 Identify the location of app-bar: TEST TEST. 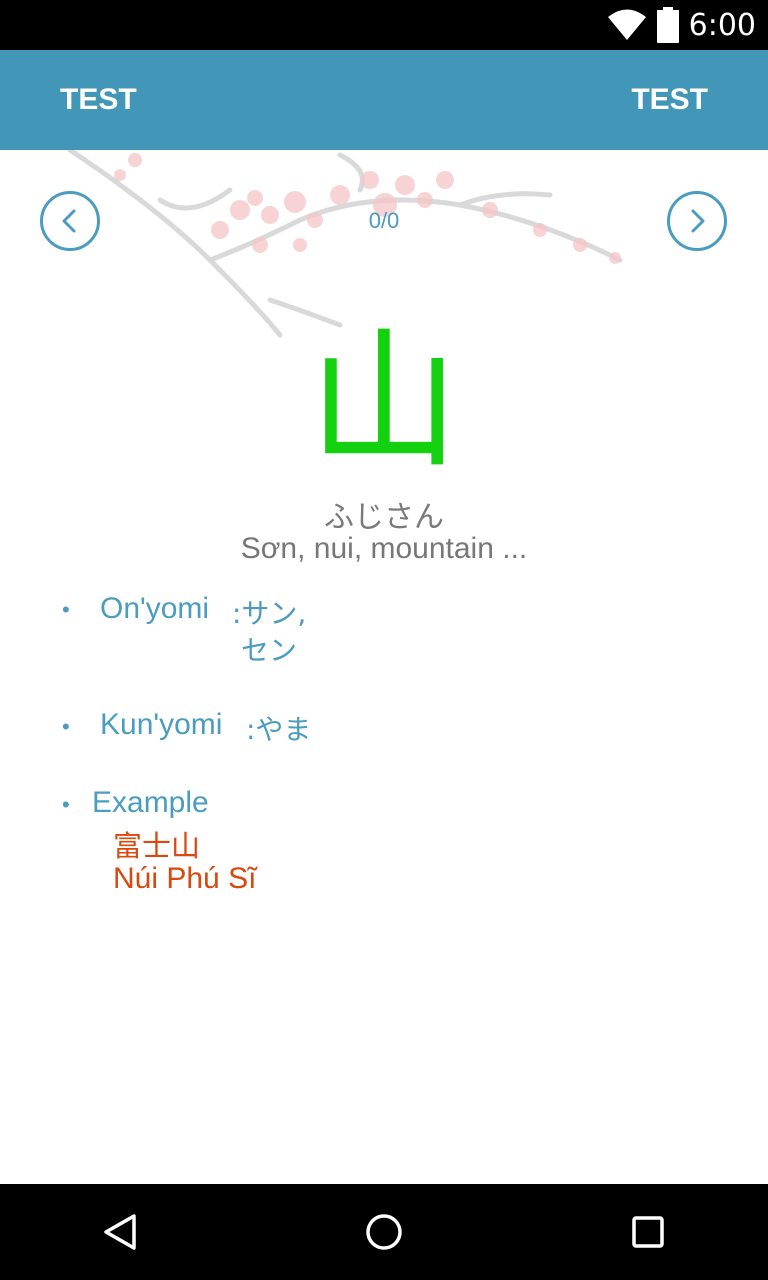
(384, 100).